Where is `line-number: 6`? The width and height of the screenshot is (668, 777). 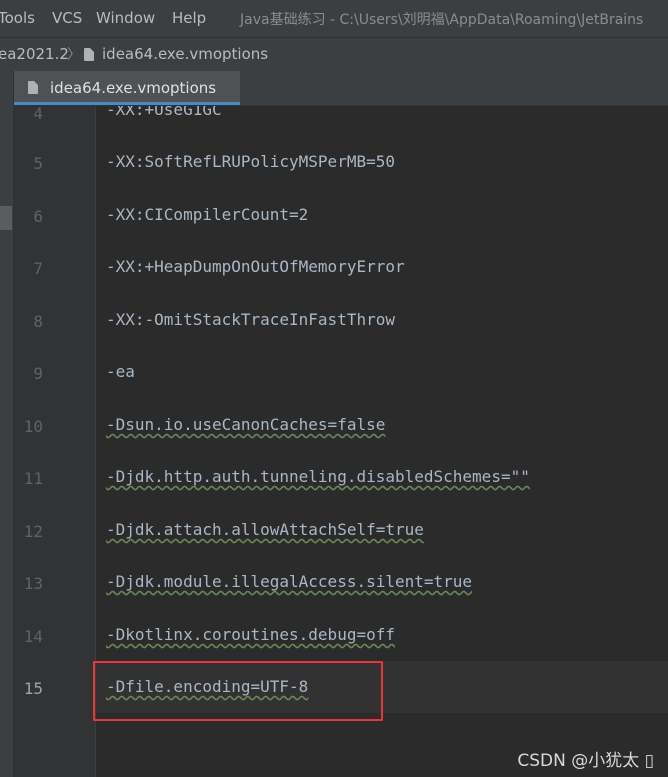 line-number: 6 is located at coordinates (38, 216).